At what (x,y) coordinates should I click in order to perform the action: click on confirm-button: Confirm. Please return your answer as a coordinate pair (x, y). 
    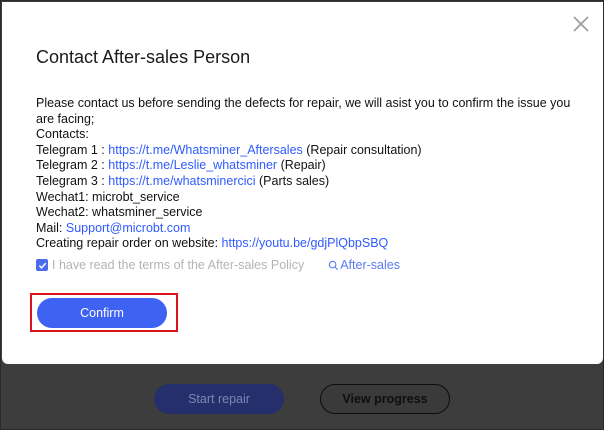
    Looking at the image, I should click on (102, 313).